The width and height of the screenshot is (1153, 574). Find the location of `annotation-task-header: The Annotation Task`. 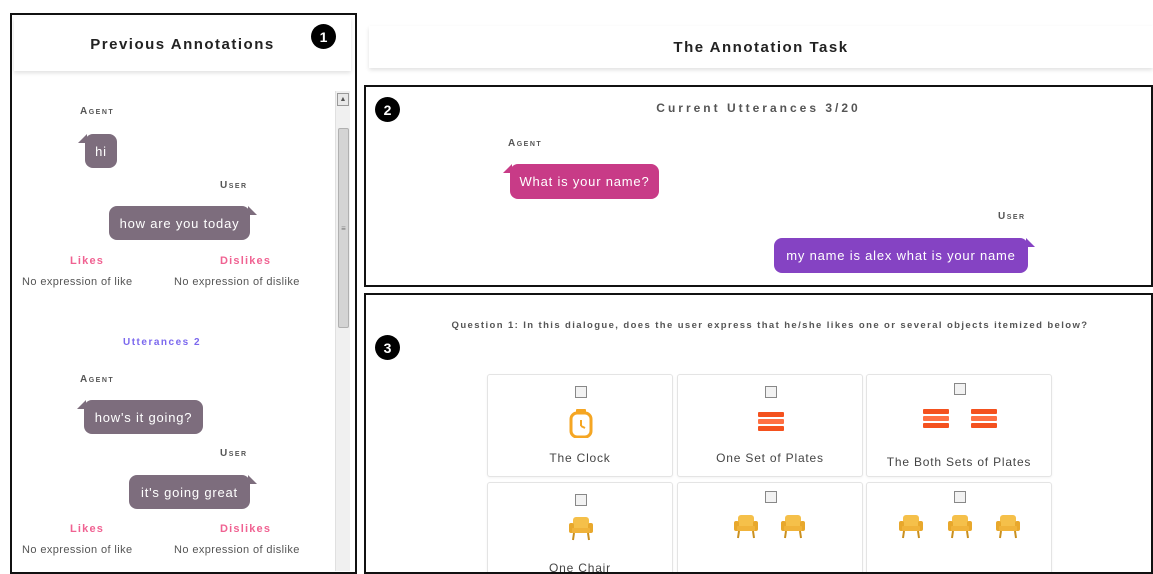

annotation-task-header: The Annotation Task is located at coordinates (761, 47).